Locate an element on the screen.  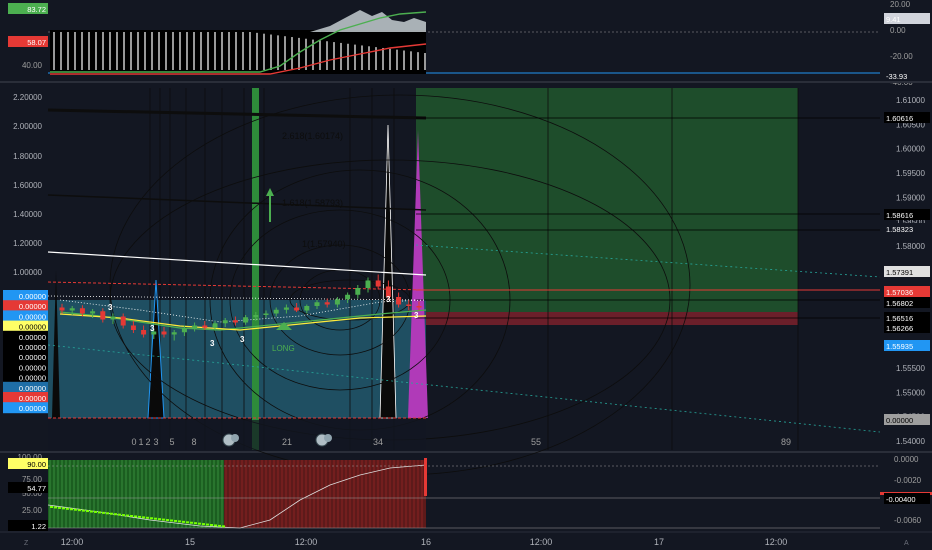
bottom-right-tick: -0.0060 is located at coordinates (908, 520).